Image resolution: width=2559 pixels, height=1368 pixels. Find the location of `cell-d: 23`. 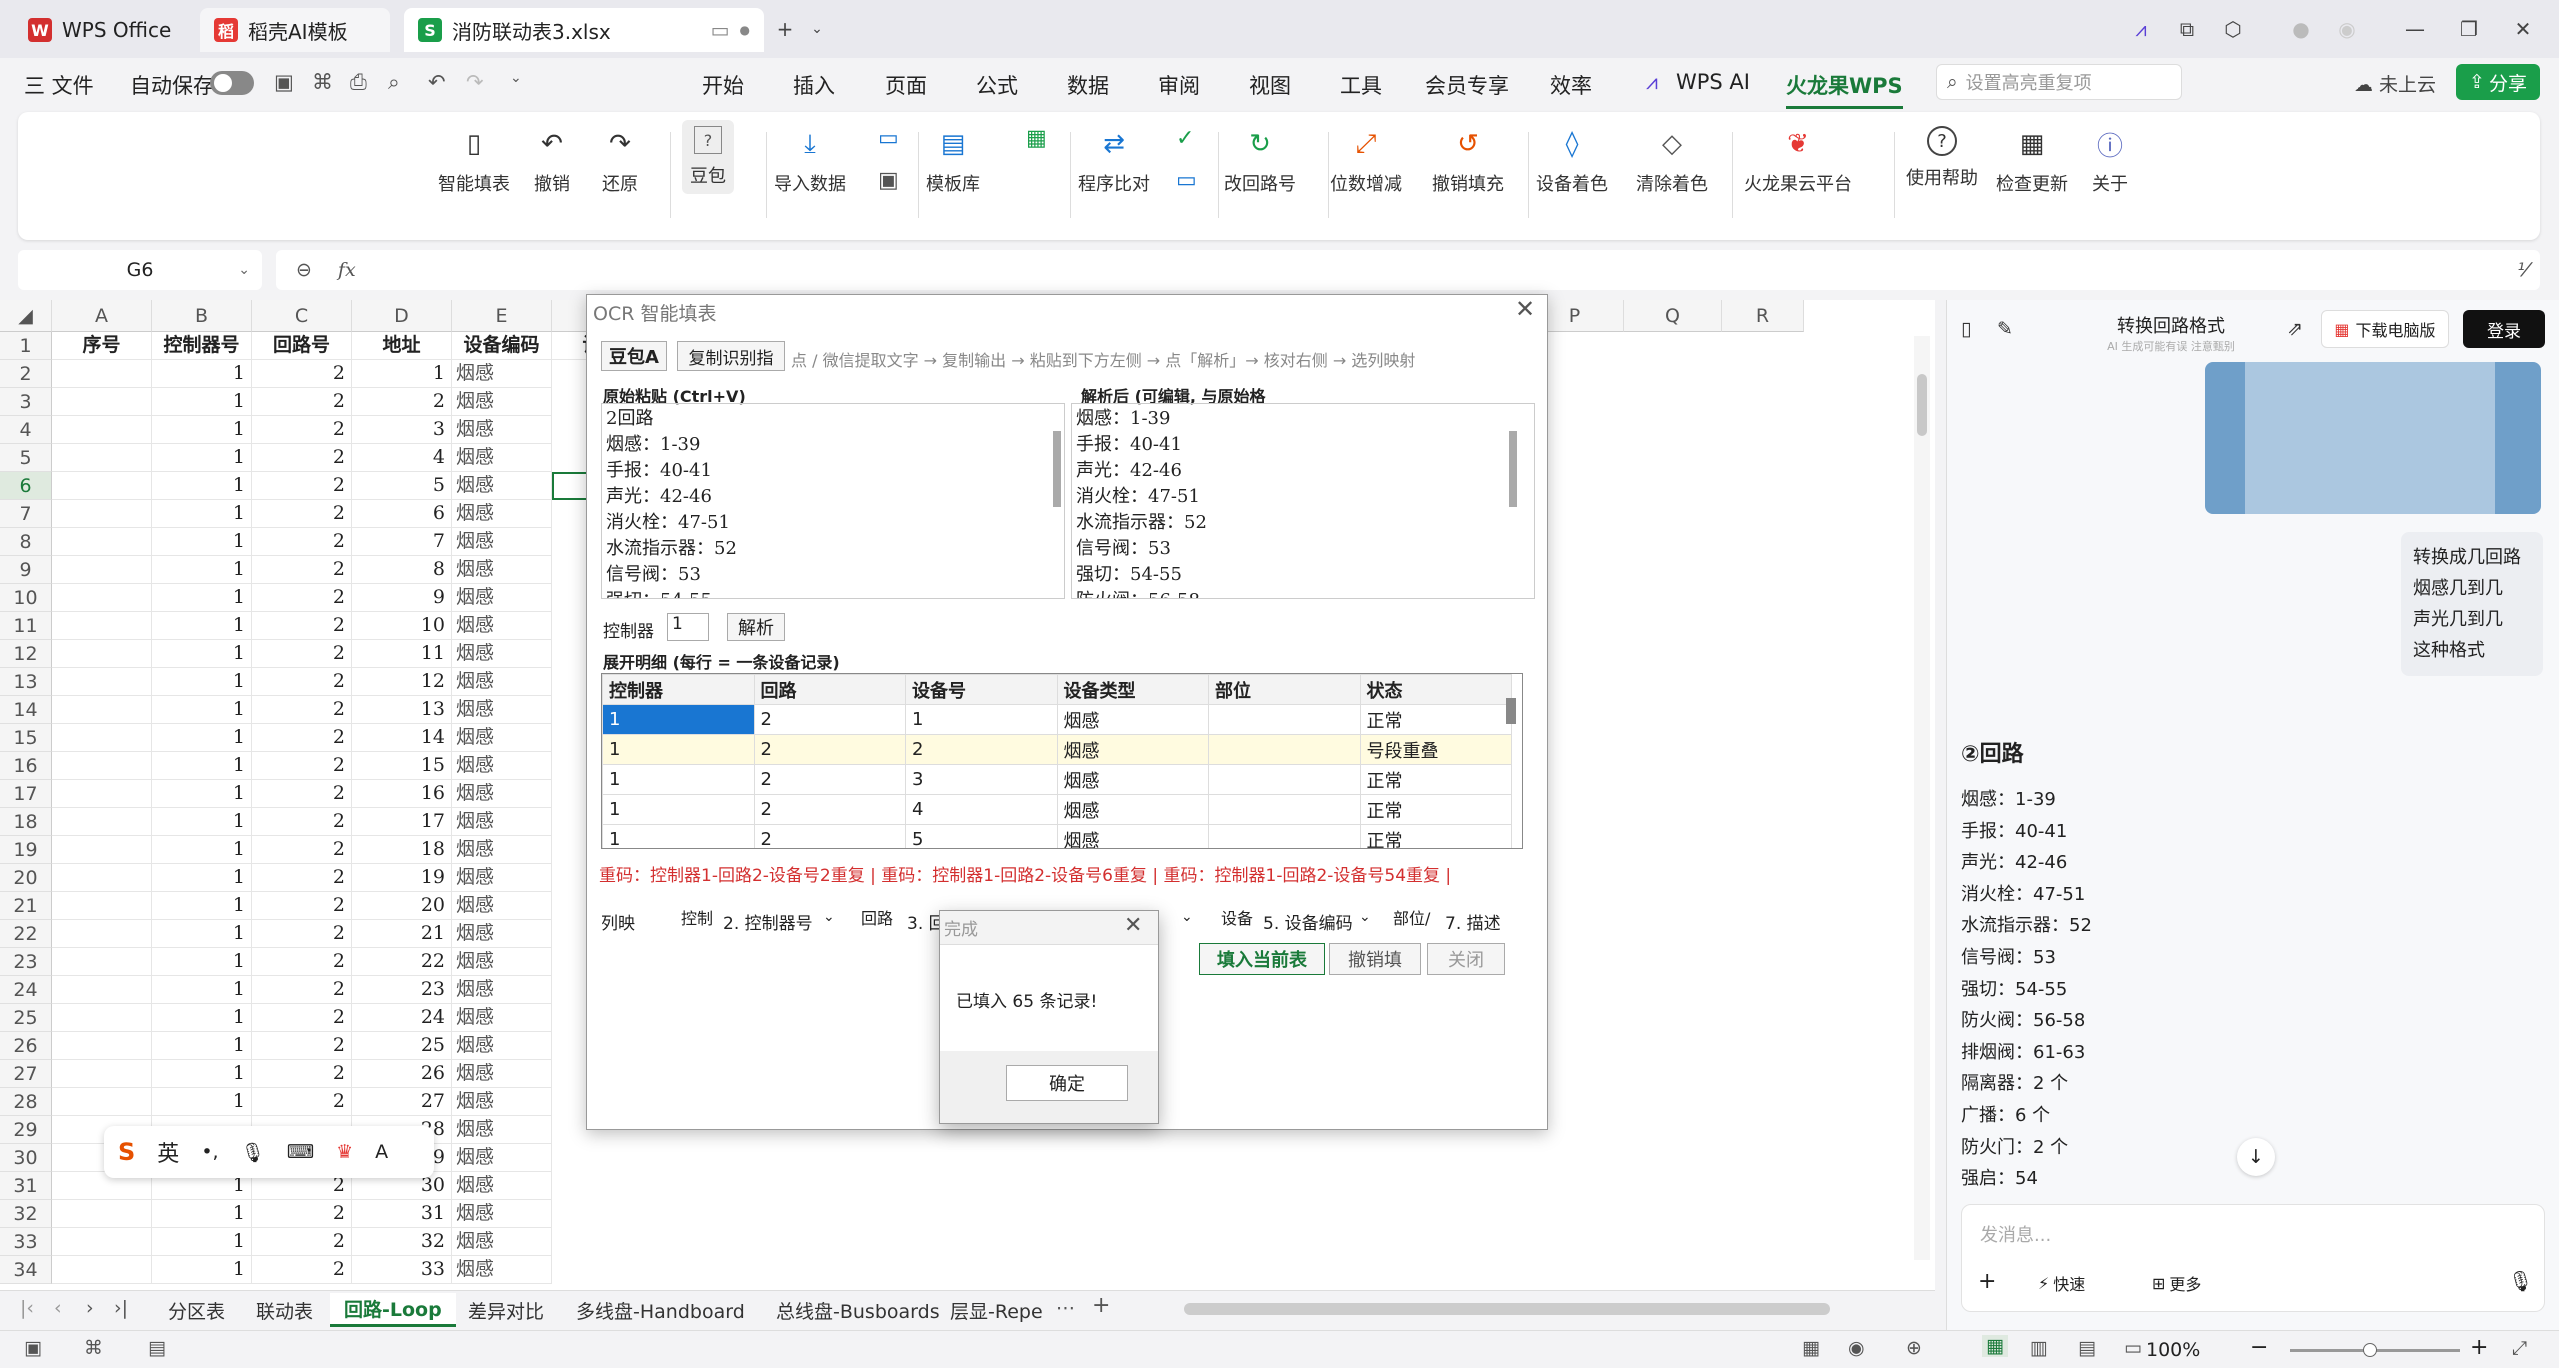

cell-d: 23 is located at coordinates (402, 990).